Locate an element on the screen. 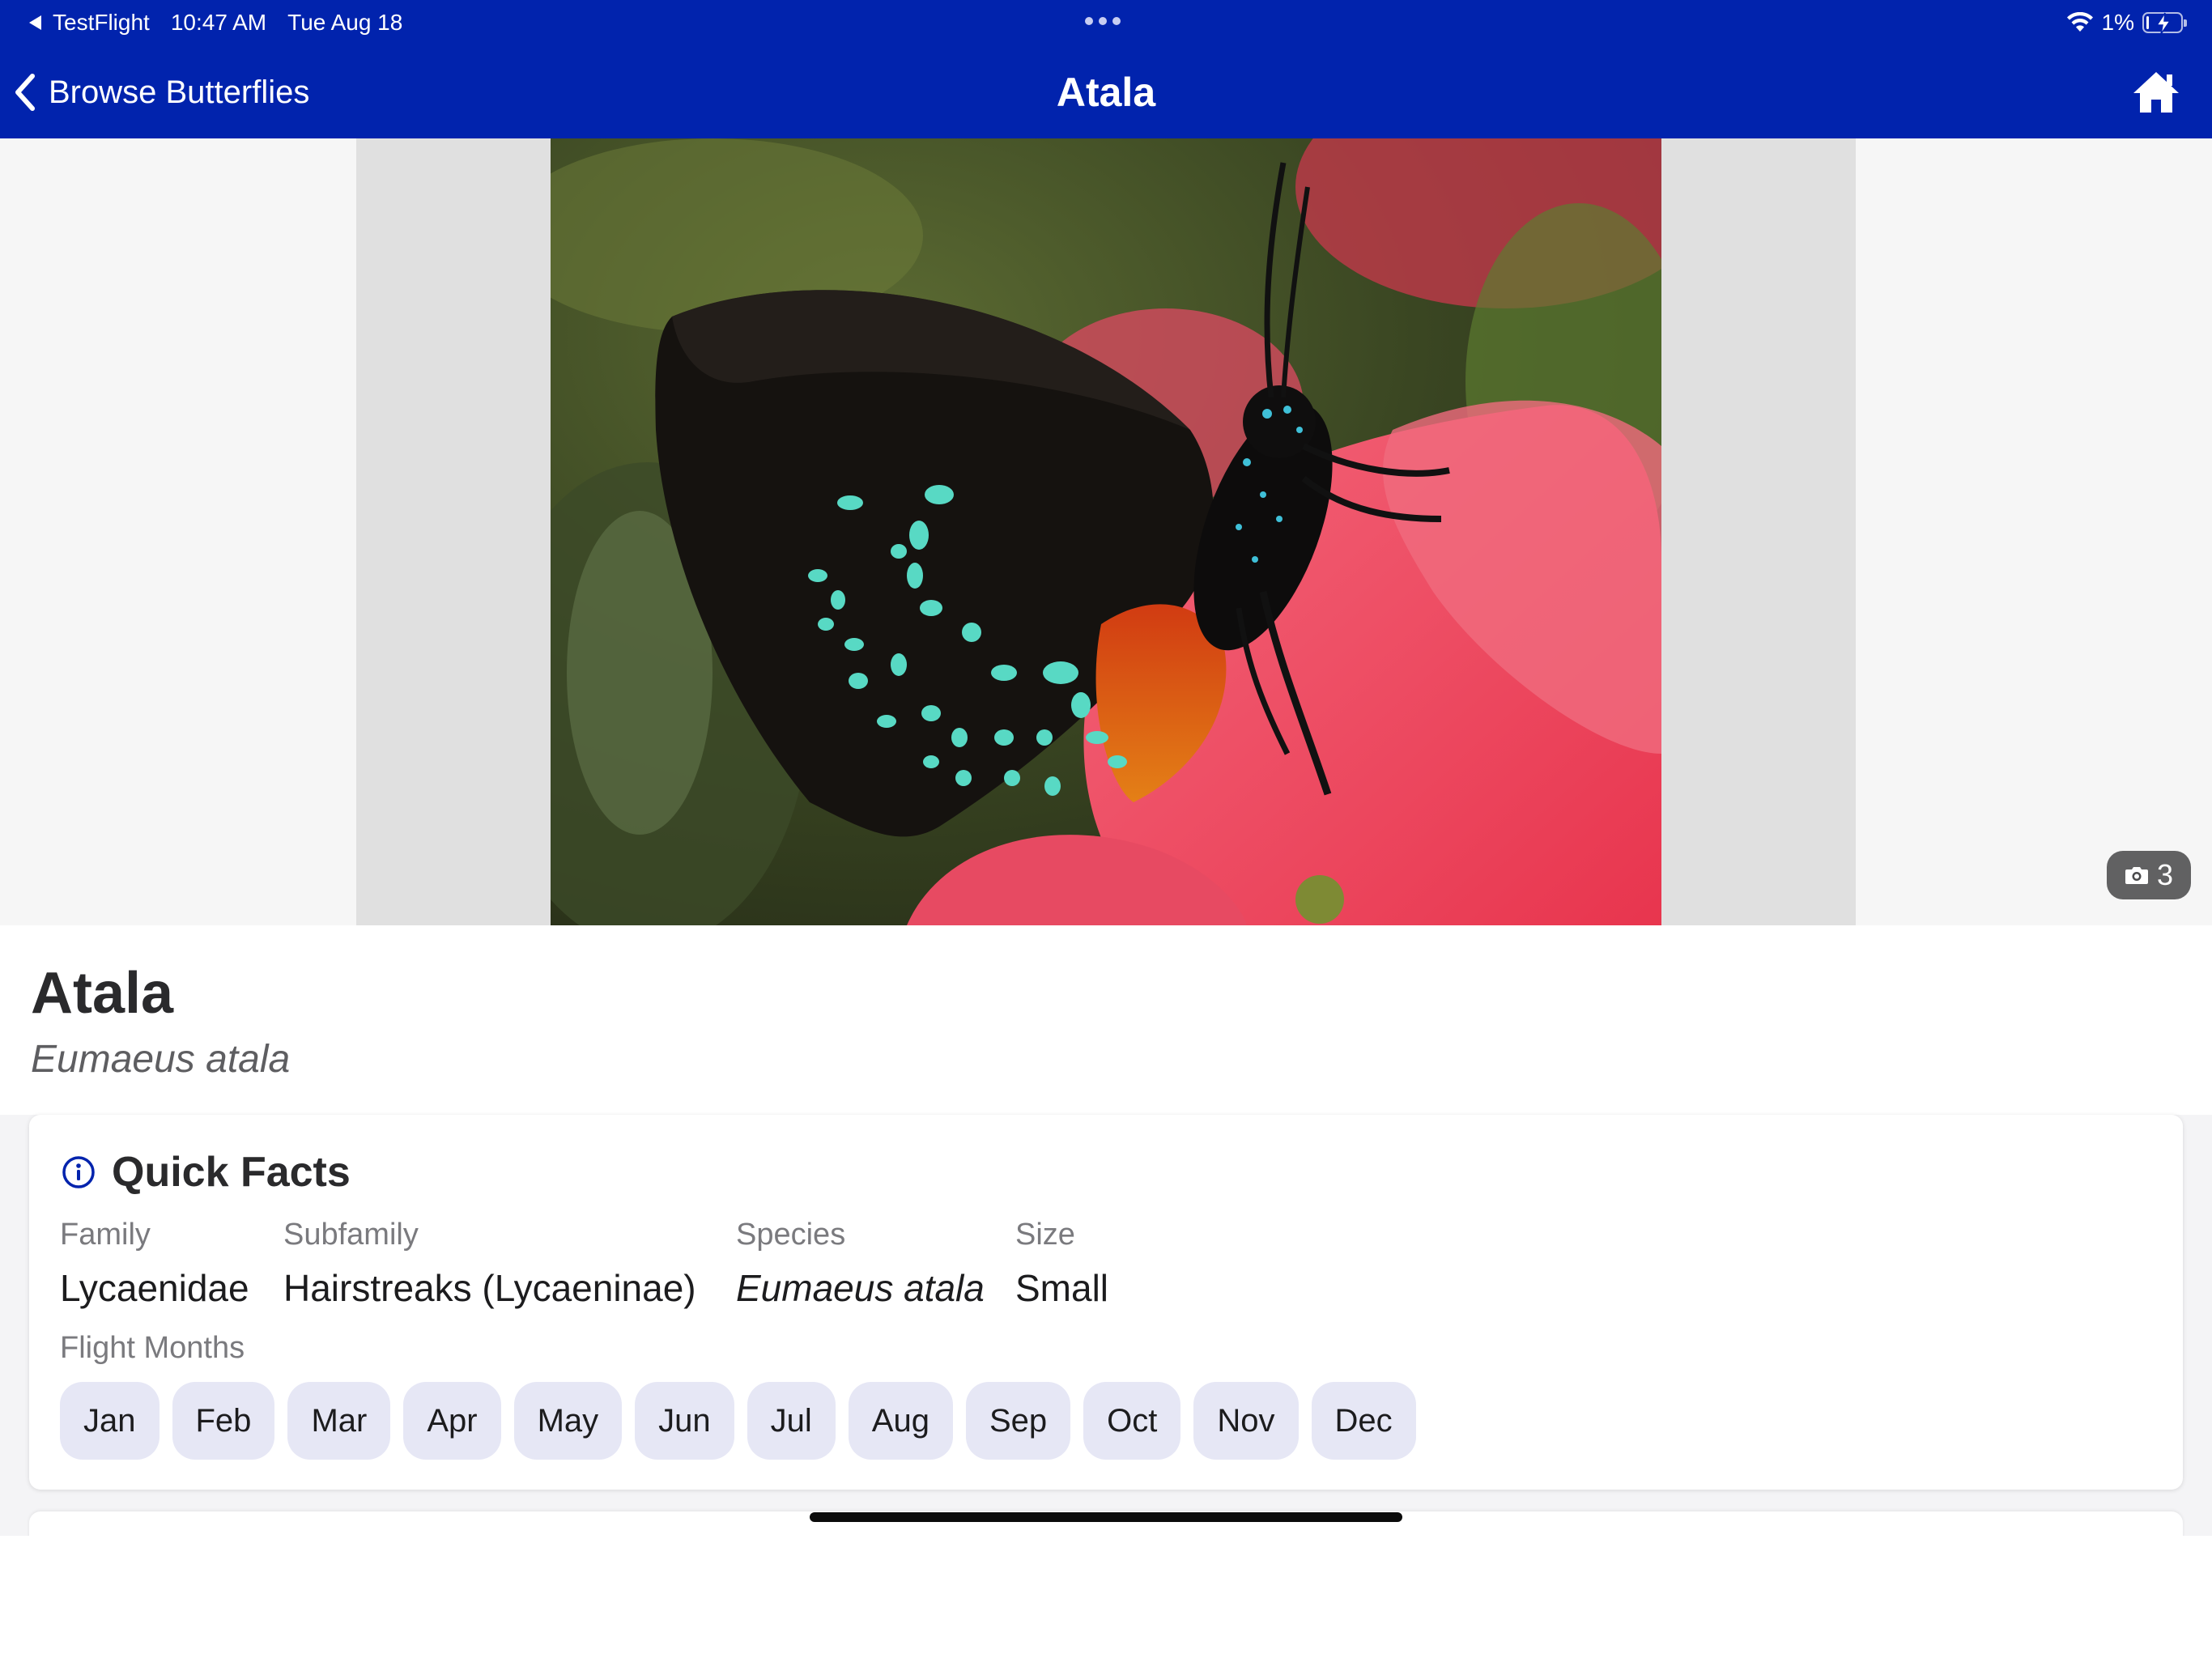  charging-bolt-icon is located at coordinates (2164, 23).